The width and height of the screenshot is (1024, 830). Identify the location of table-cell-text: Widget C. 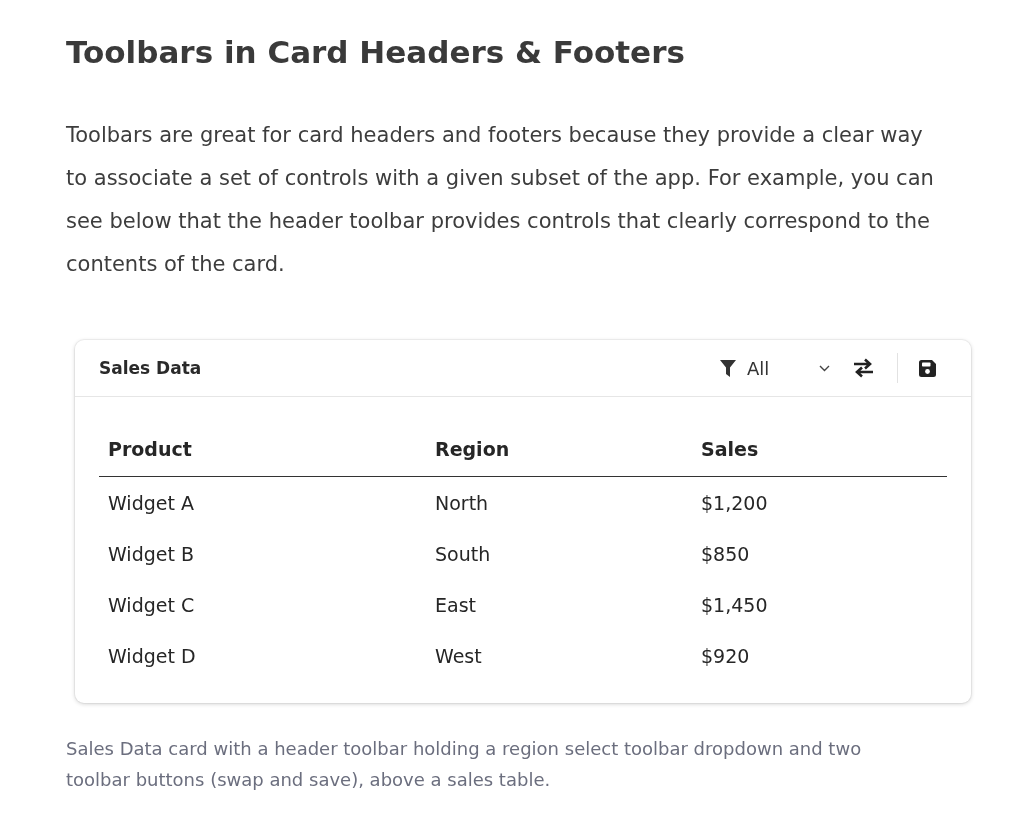
(151, 605).